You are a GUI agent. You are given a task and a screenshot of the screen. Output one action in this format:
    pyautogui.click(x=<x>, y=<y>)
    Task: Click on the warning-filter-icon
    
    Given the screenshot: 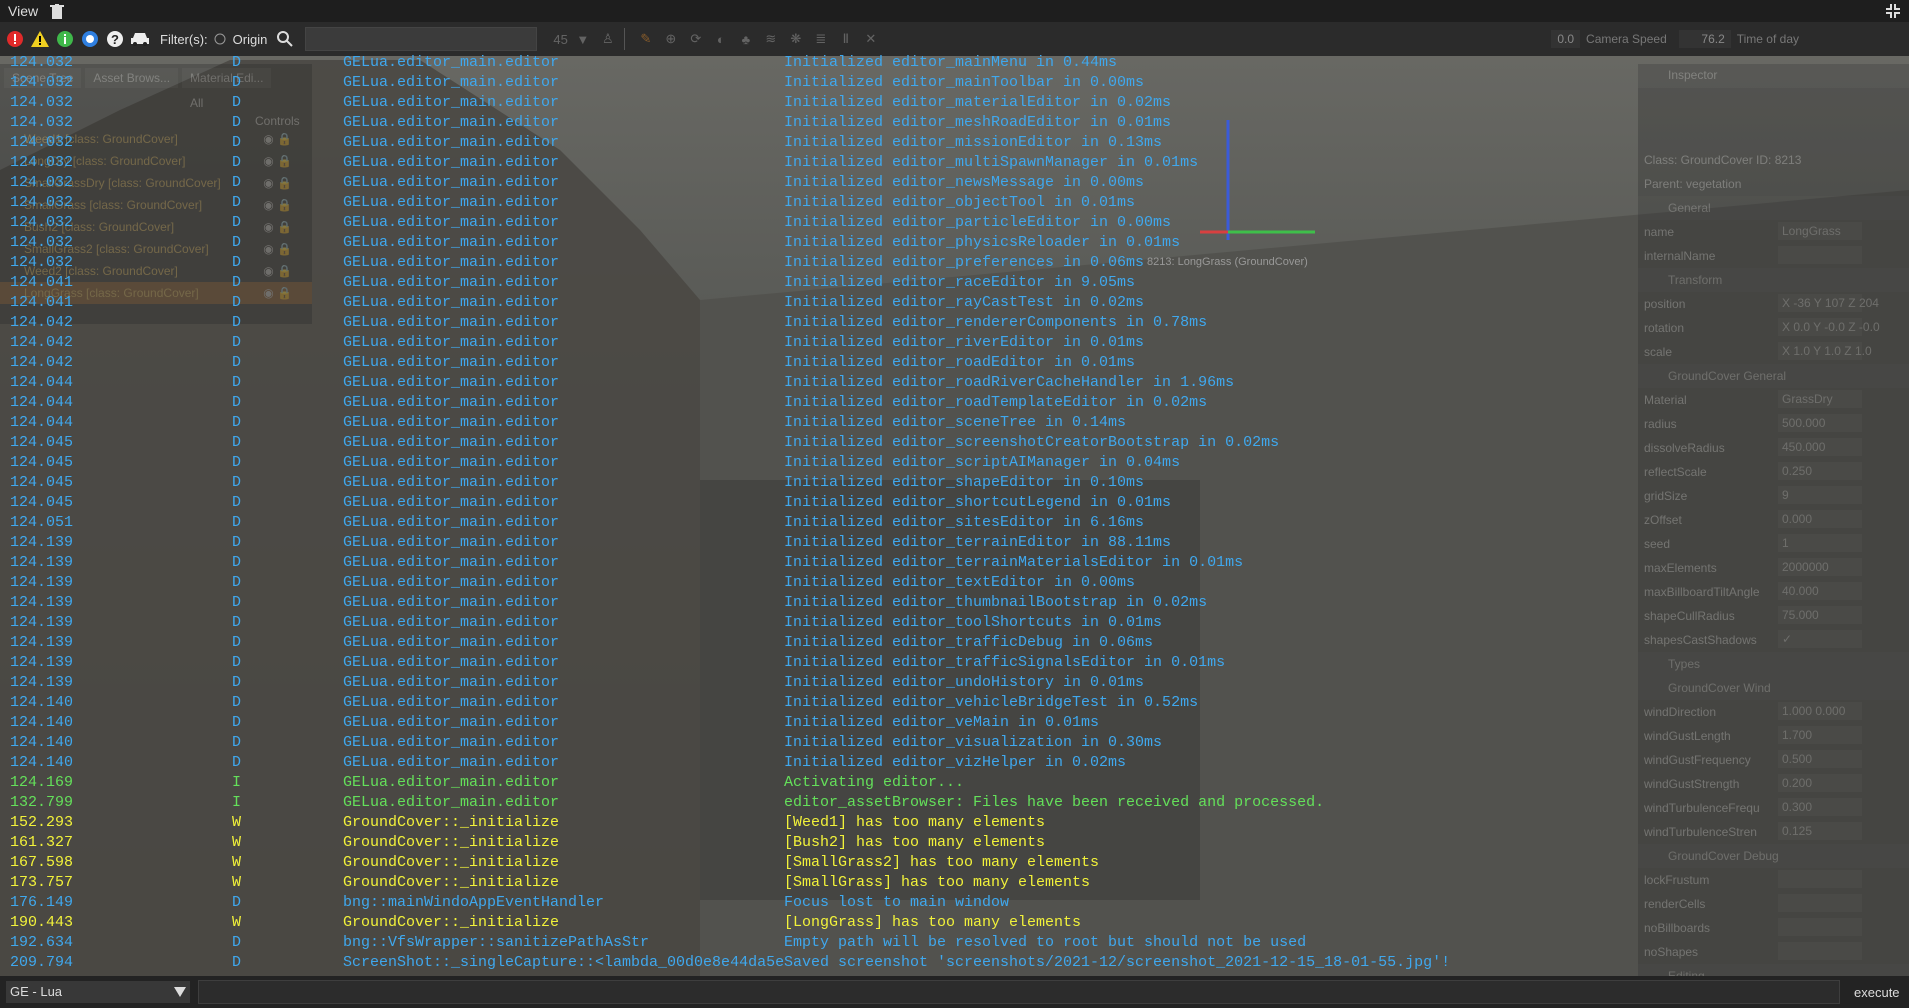 What is the action you would take?
    pyautogui.click(x=40, y=39)
    